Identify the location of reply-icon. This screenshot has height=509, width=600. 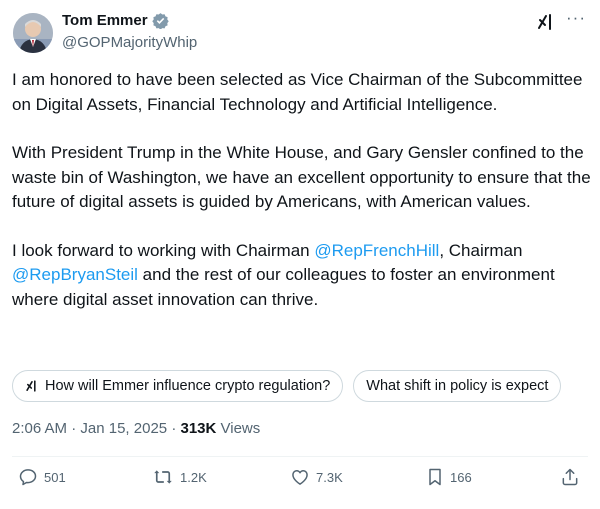
(28, 477).